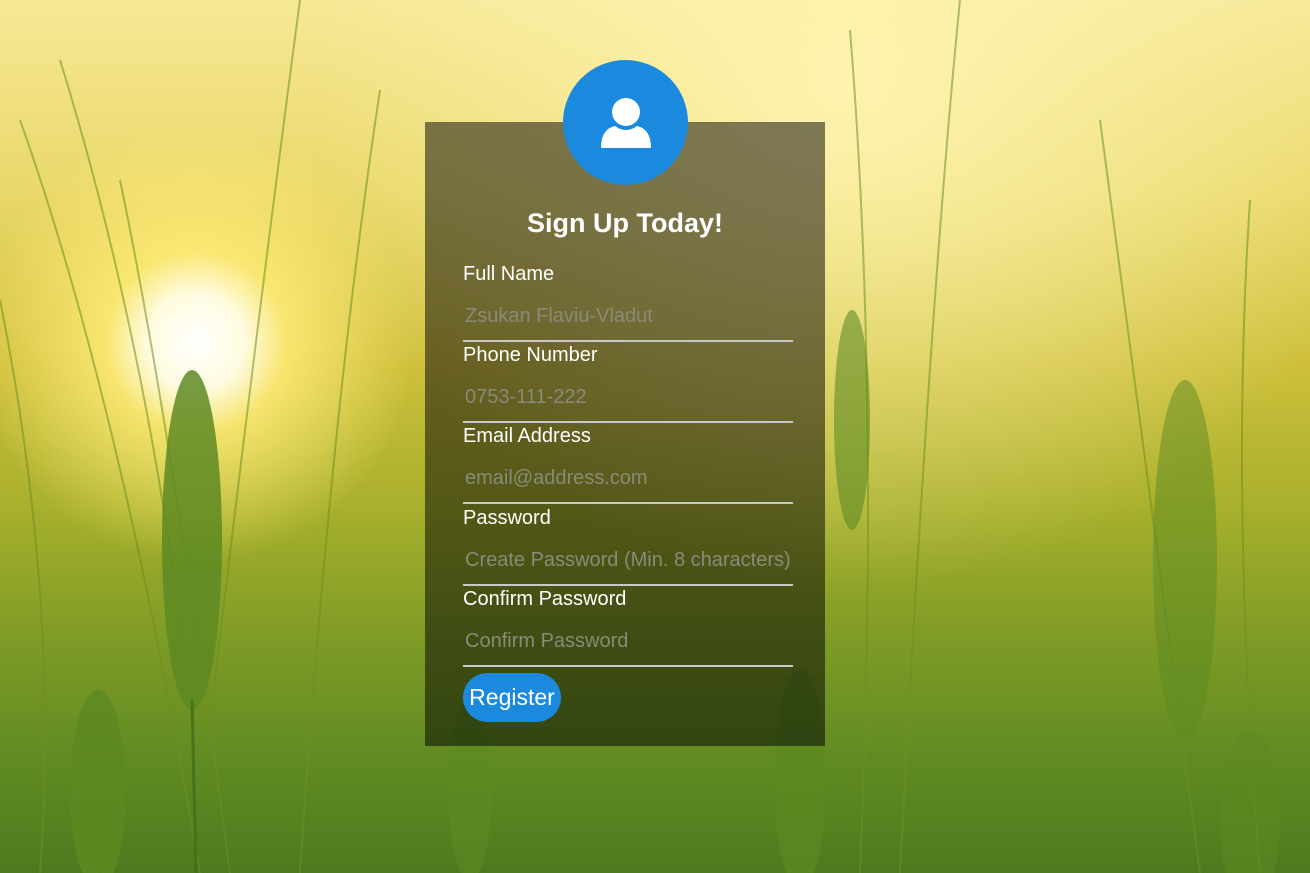 This screenshot has height=873, width=1310. What do you see at coordinates (509, 274) in the screenshot?
I see `full-name-label: Full Name` at bounding box center [509, 274].